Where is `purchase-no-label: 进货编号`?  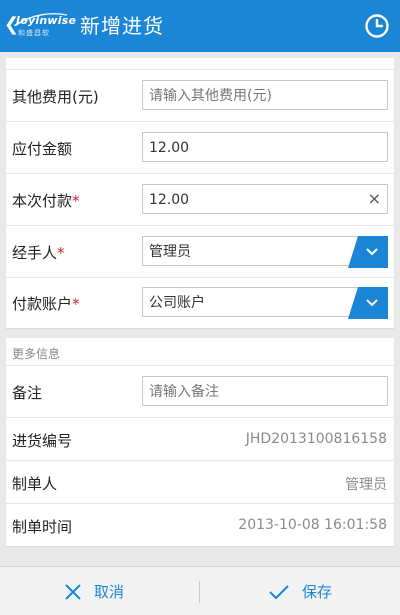 purchase-no-label: 进货编号 is located at coordinates (42, 441).